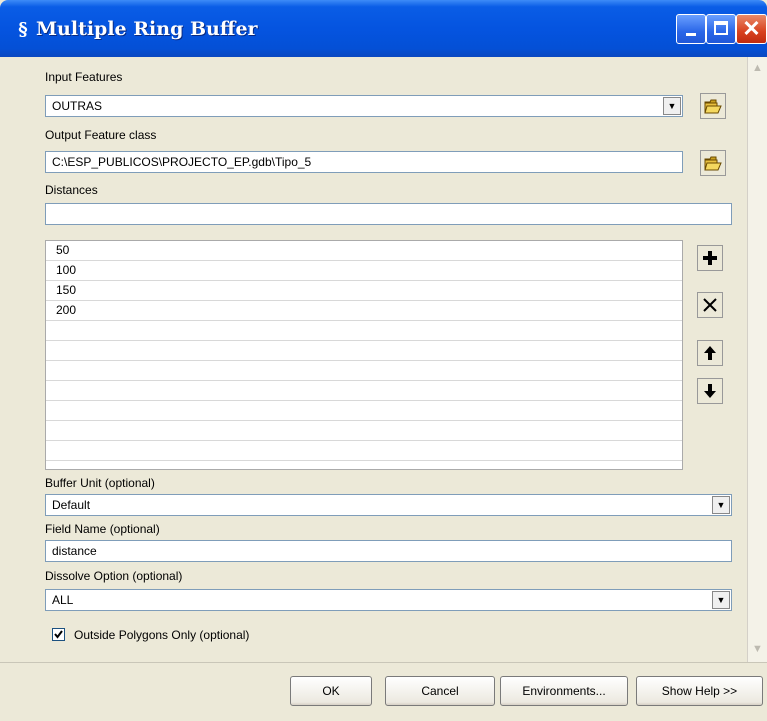  I want to click on distances-label: Distances, so click(71, 190).